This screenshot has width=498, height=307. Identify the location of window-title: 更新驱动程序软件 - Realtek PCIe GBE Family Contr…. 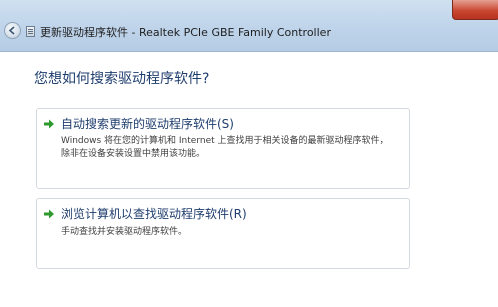
(185, 32).